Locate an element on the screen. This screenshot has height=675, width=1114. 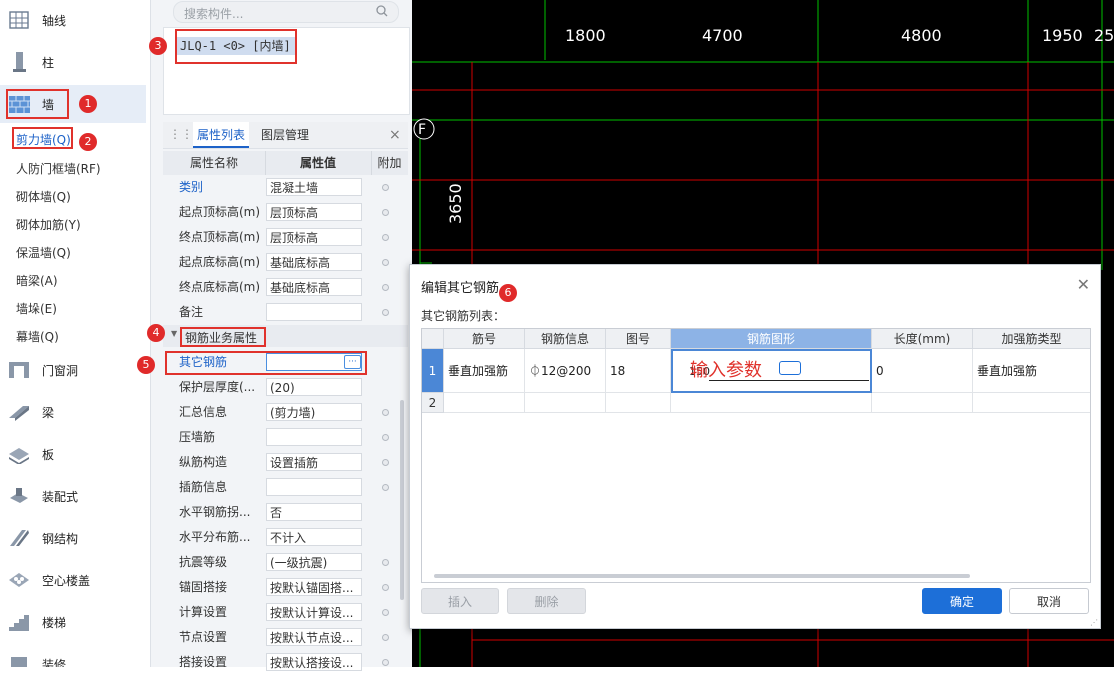
nav-item-door-window: 门窗洞 is located at coordinates (73, 370).